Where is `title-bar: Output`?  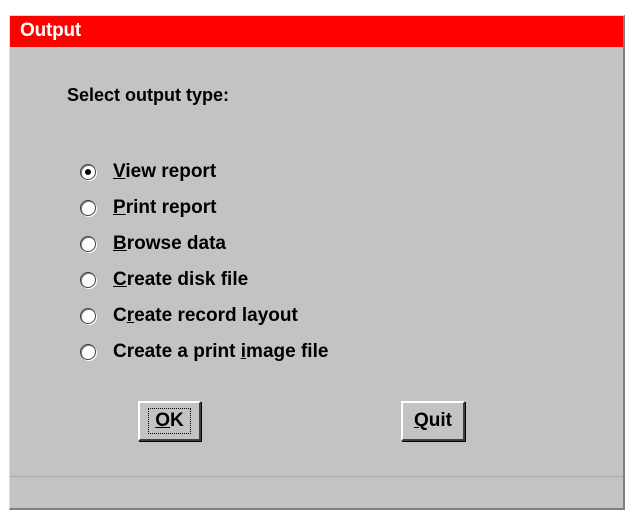
title-bar: Output is located at coordinates (316, 31).